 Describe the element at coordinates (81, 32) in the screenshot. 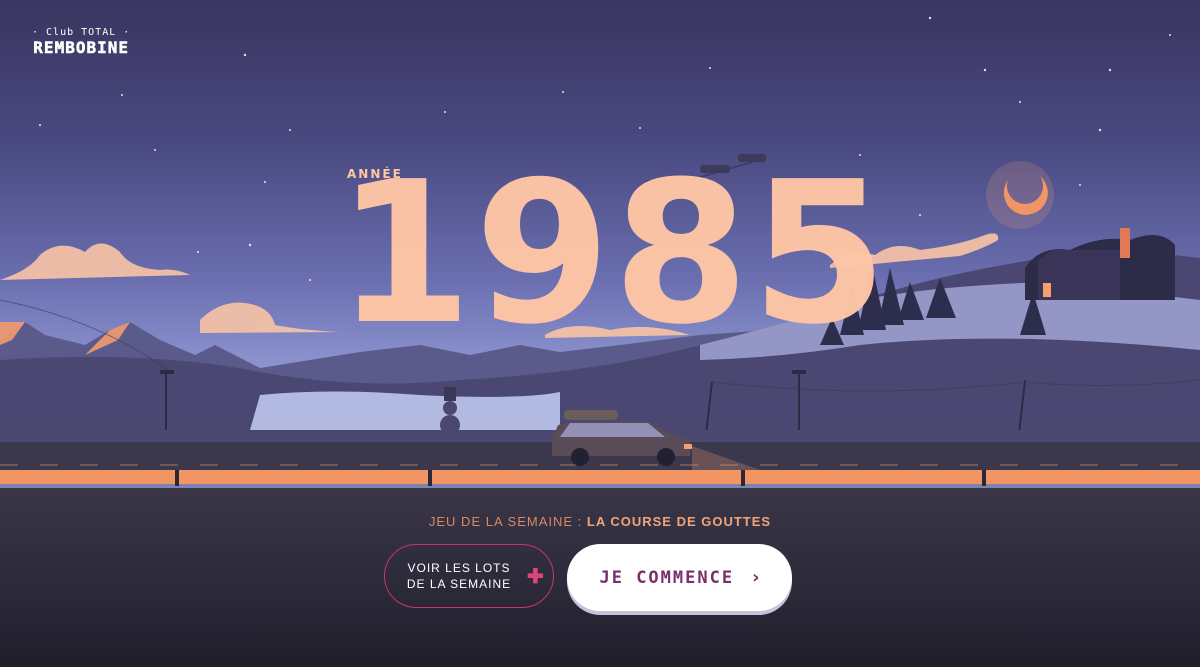

I see `logo-line1: · Club TOTAL ·` at that location.